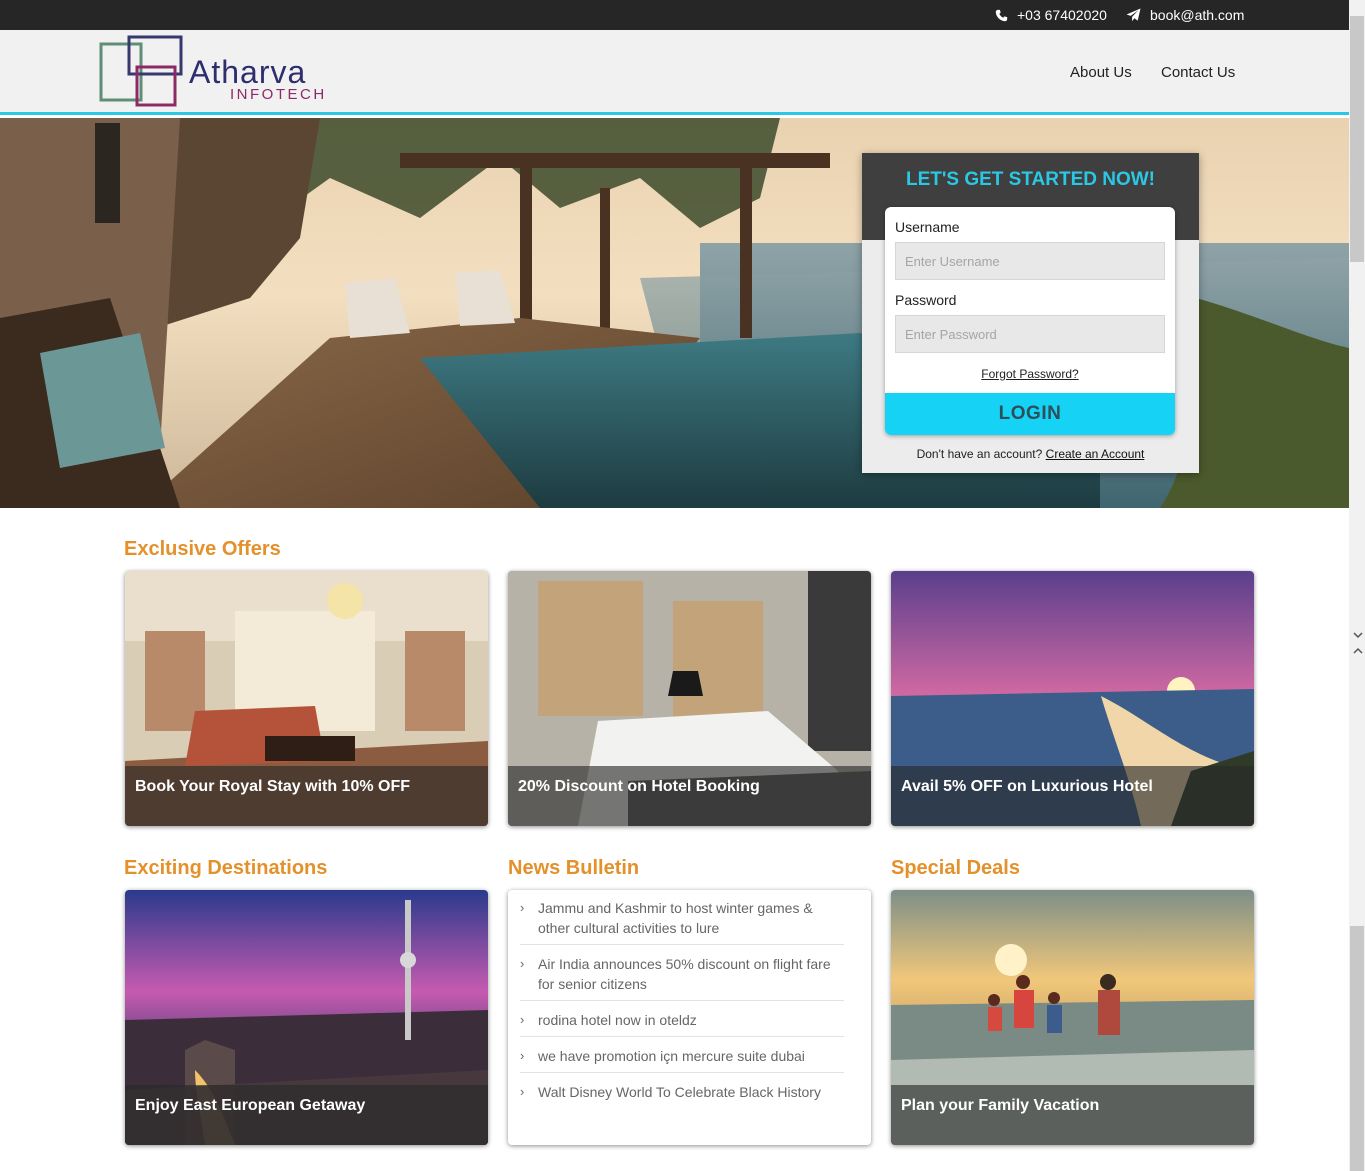 The image size is (1365, 1171). I want to click on email-address: book@ath.com, so click(1197, 15).